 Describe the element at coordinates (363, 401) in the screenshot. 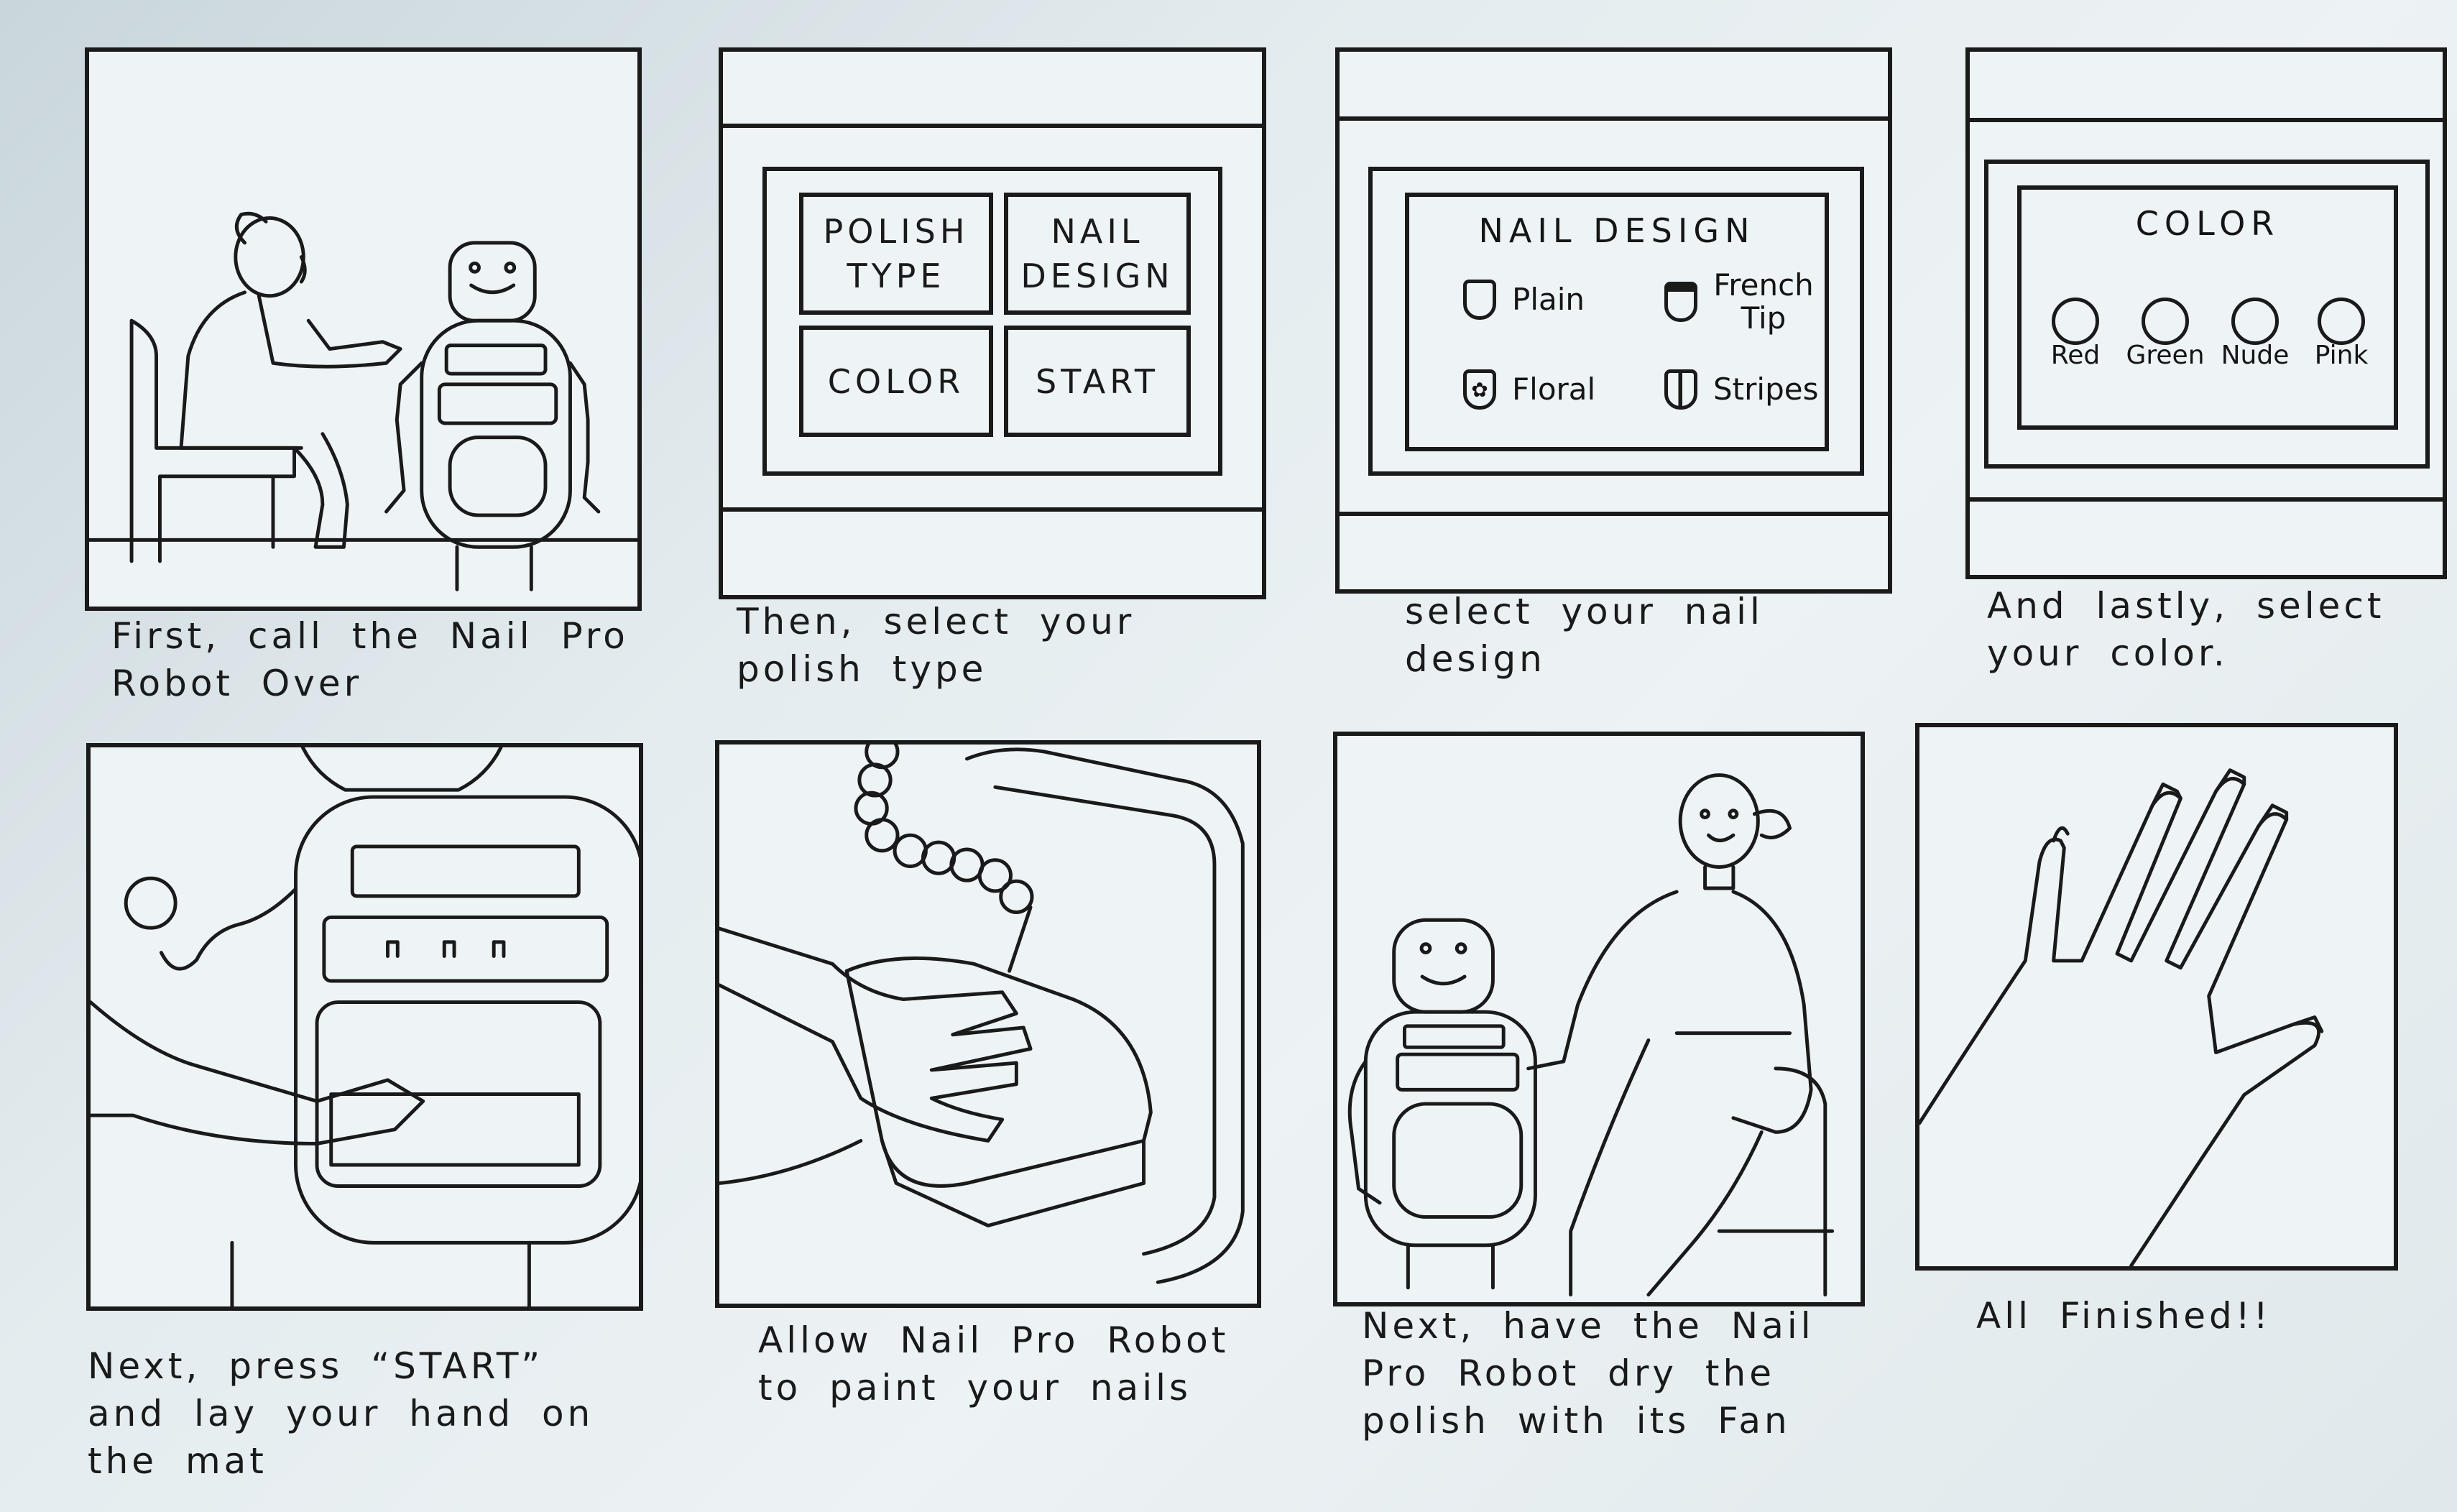

I see `person-and-robot-sketch` at that location.